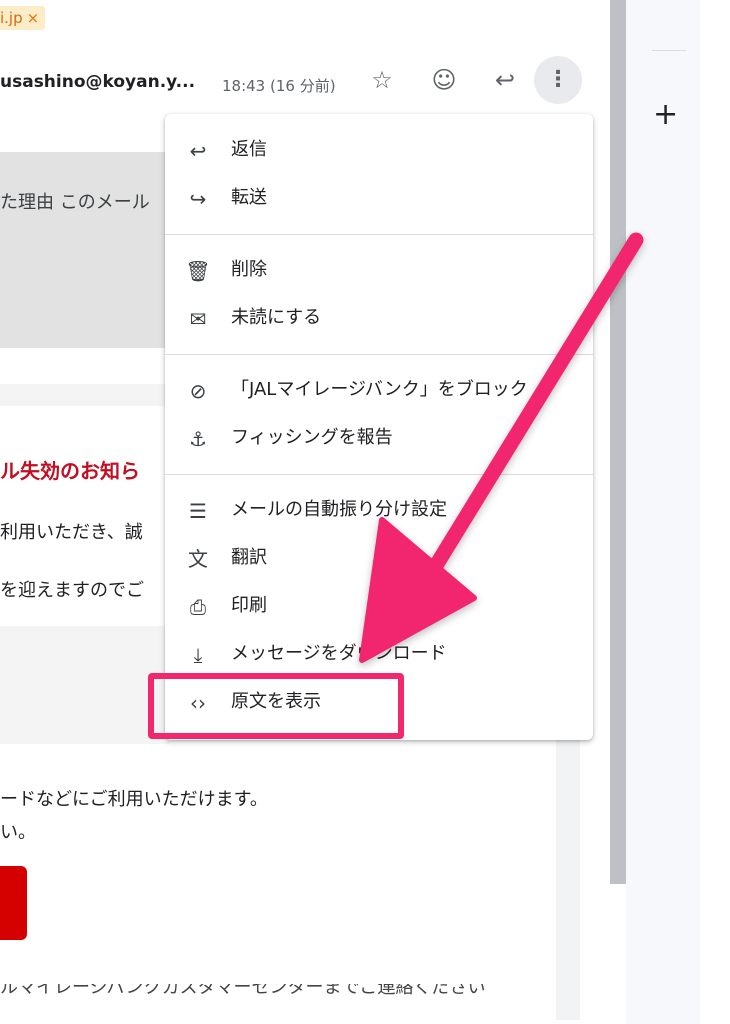  I want to click on highlight-box, so click(276, 706).